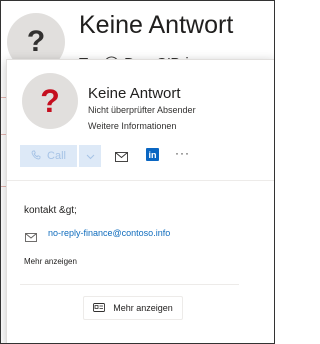 The image size is (320, 344). Describe the element at coordinates (152, 154) in the screenshot. I see `linkedin-icon: in` at that location.